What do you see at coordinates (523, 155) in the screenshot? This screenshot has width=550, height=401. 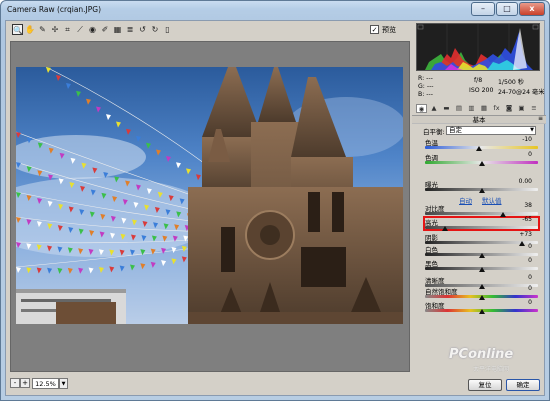 I see `tint-value: 0` at bounding box center [523, 155].